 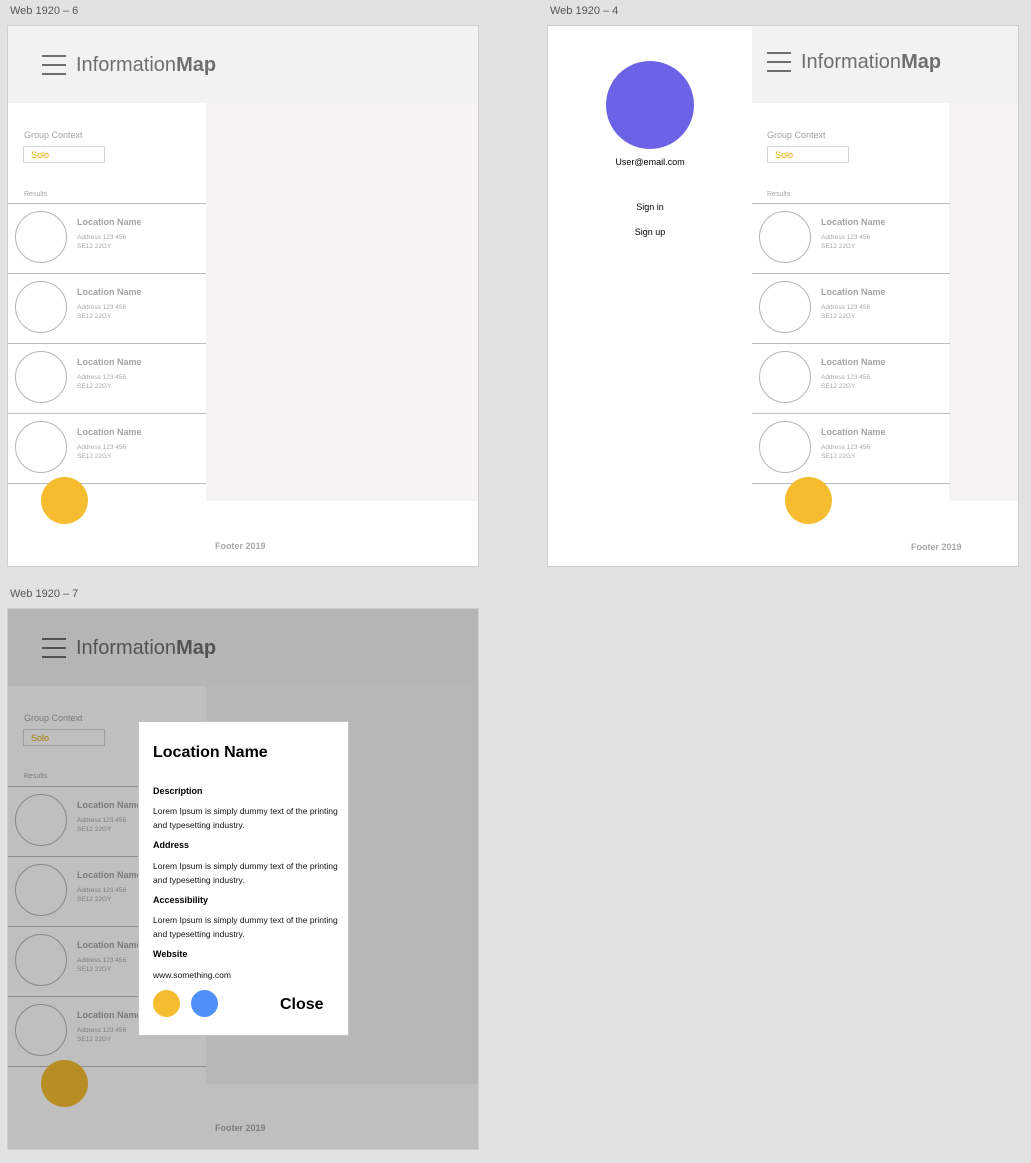 What do you see at coordinates (166, 1003) in the screenshot?
I see `yellow-action-button` at bounding box center [166, 1003].